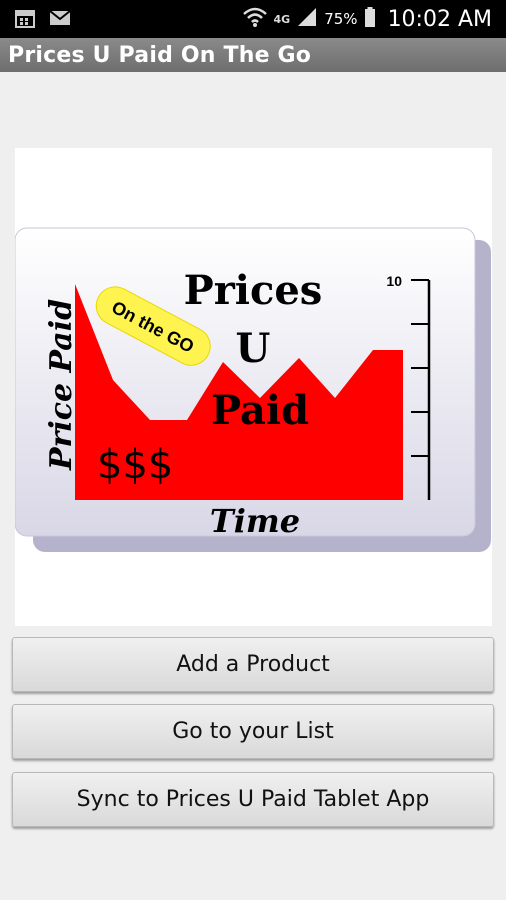  Describe the element at coordinates (135, 465) in the screenshot. I see `currency-text: $$$` at that location.